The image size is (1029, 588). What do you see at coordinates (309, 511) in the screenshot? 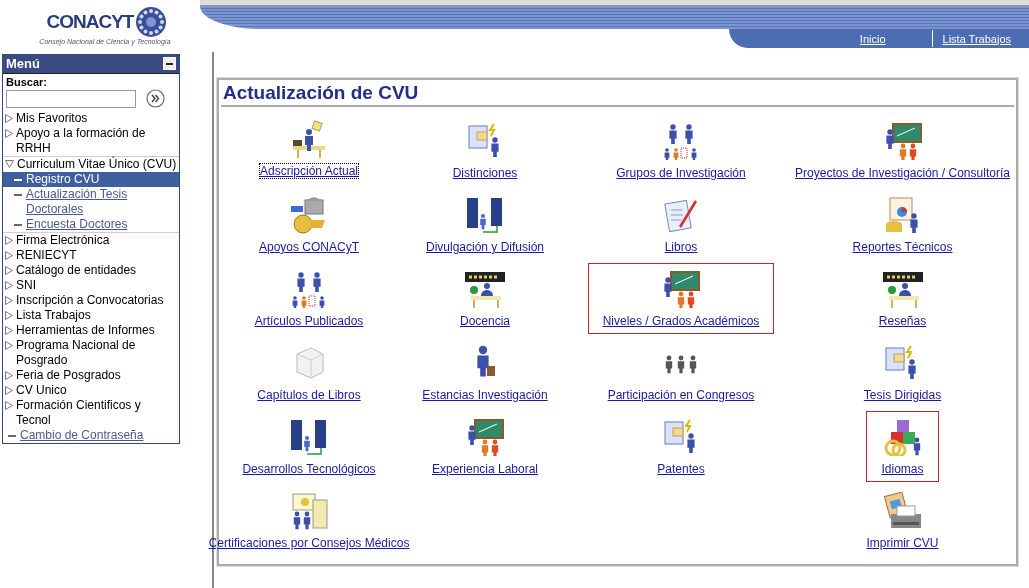
I see `certificate-icon` at bounding box center [309, 511].